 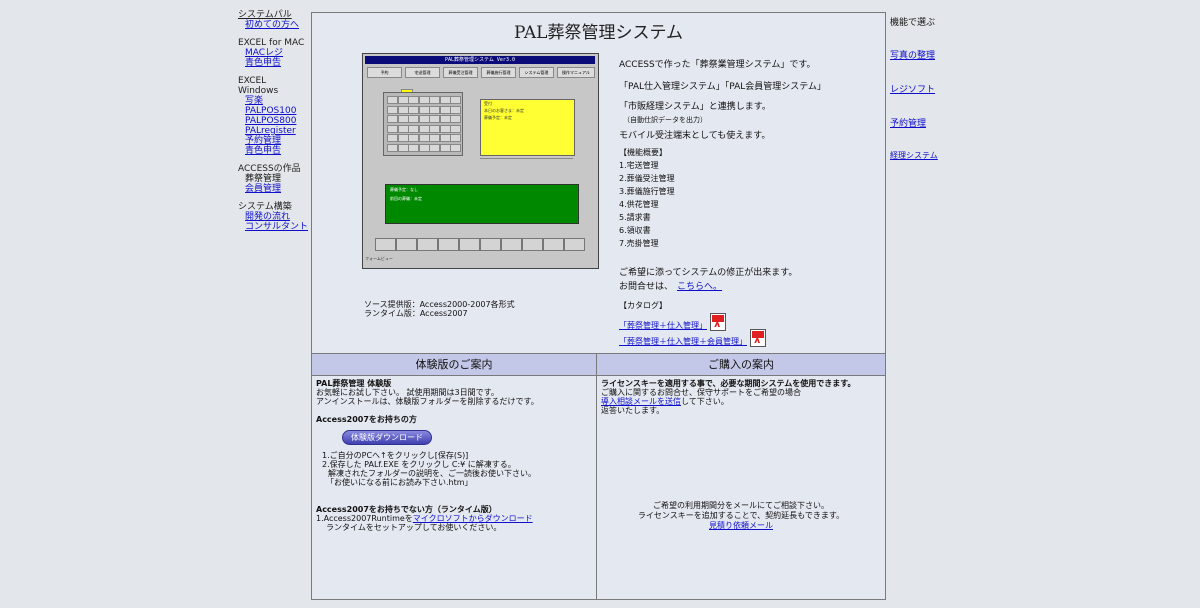 What do you see at coordinates (414, 527) in the screenshot?
I see `runtime-line2: ランタイムをセットアップしてお使いください。` at bounding box center [414, 527].